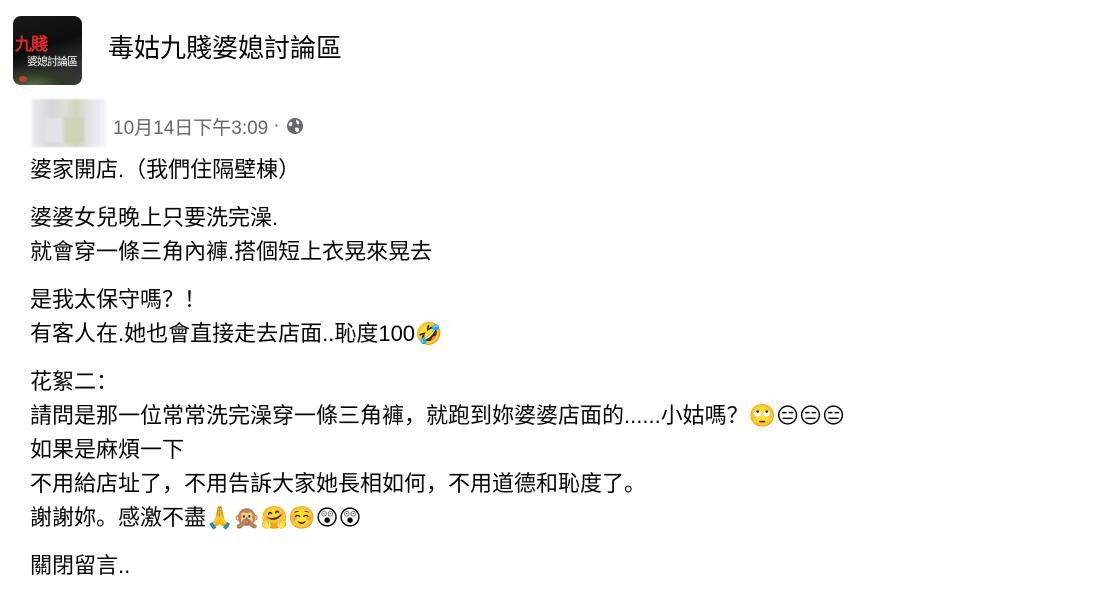  What do you see at coordinates (107, 449) in the screenshot?
I see `post-line: 如果是麻煩一下` at bounding box center [107, 449].